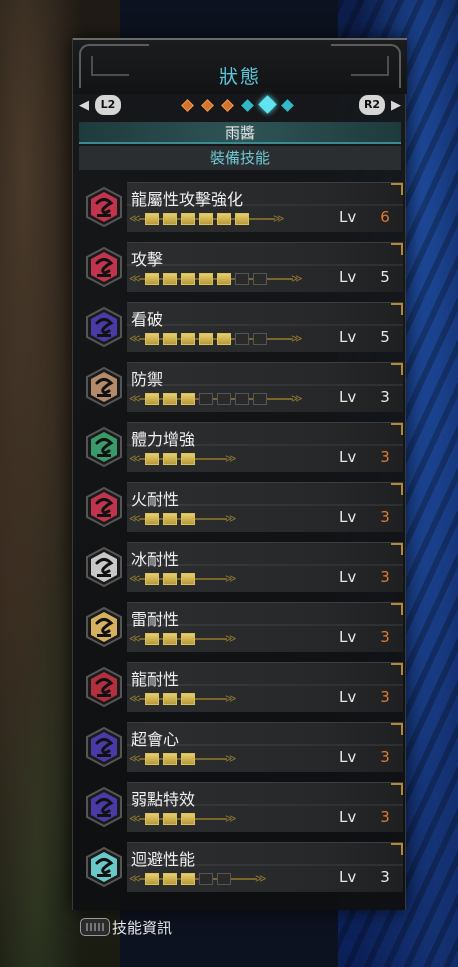  Describe the element at coordinates (372, 105) in the screenshot. I see `r2-button: R2` at that location.